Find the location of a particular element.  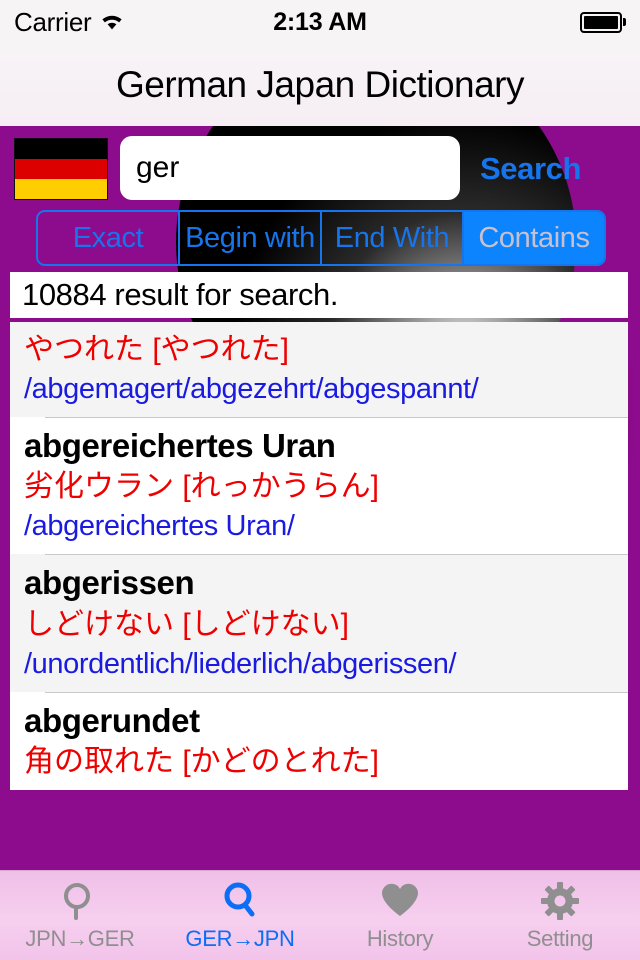

result-term: abgerissen is located at coordinates (109, 583).